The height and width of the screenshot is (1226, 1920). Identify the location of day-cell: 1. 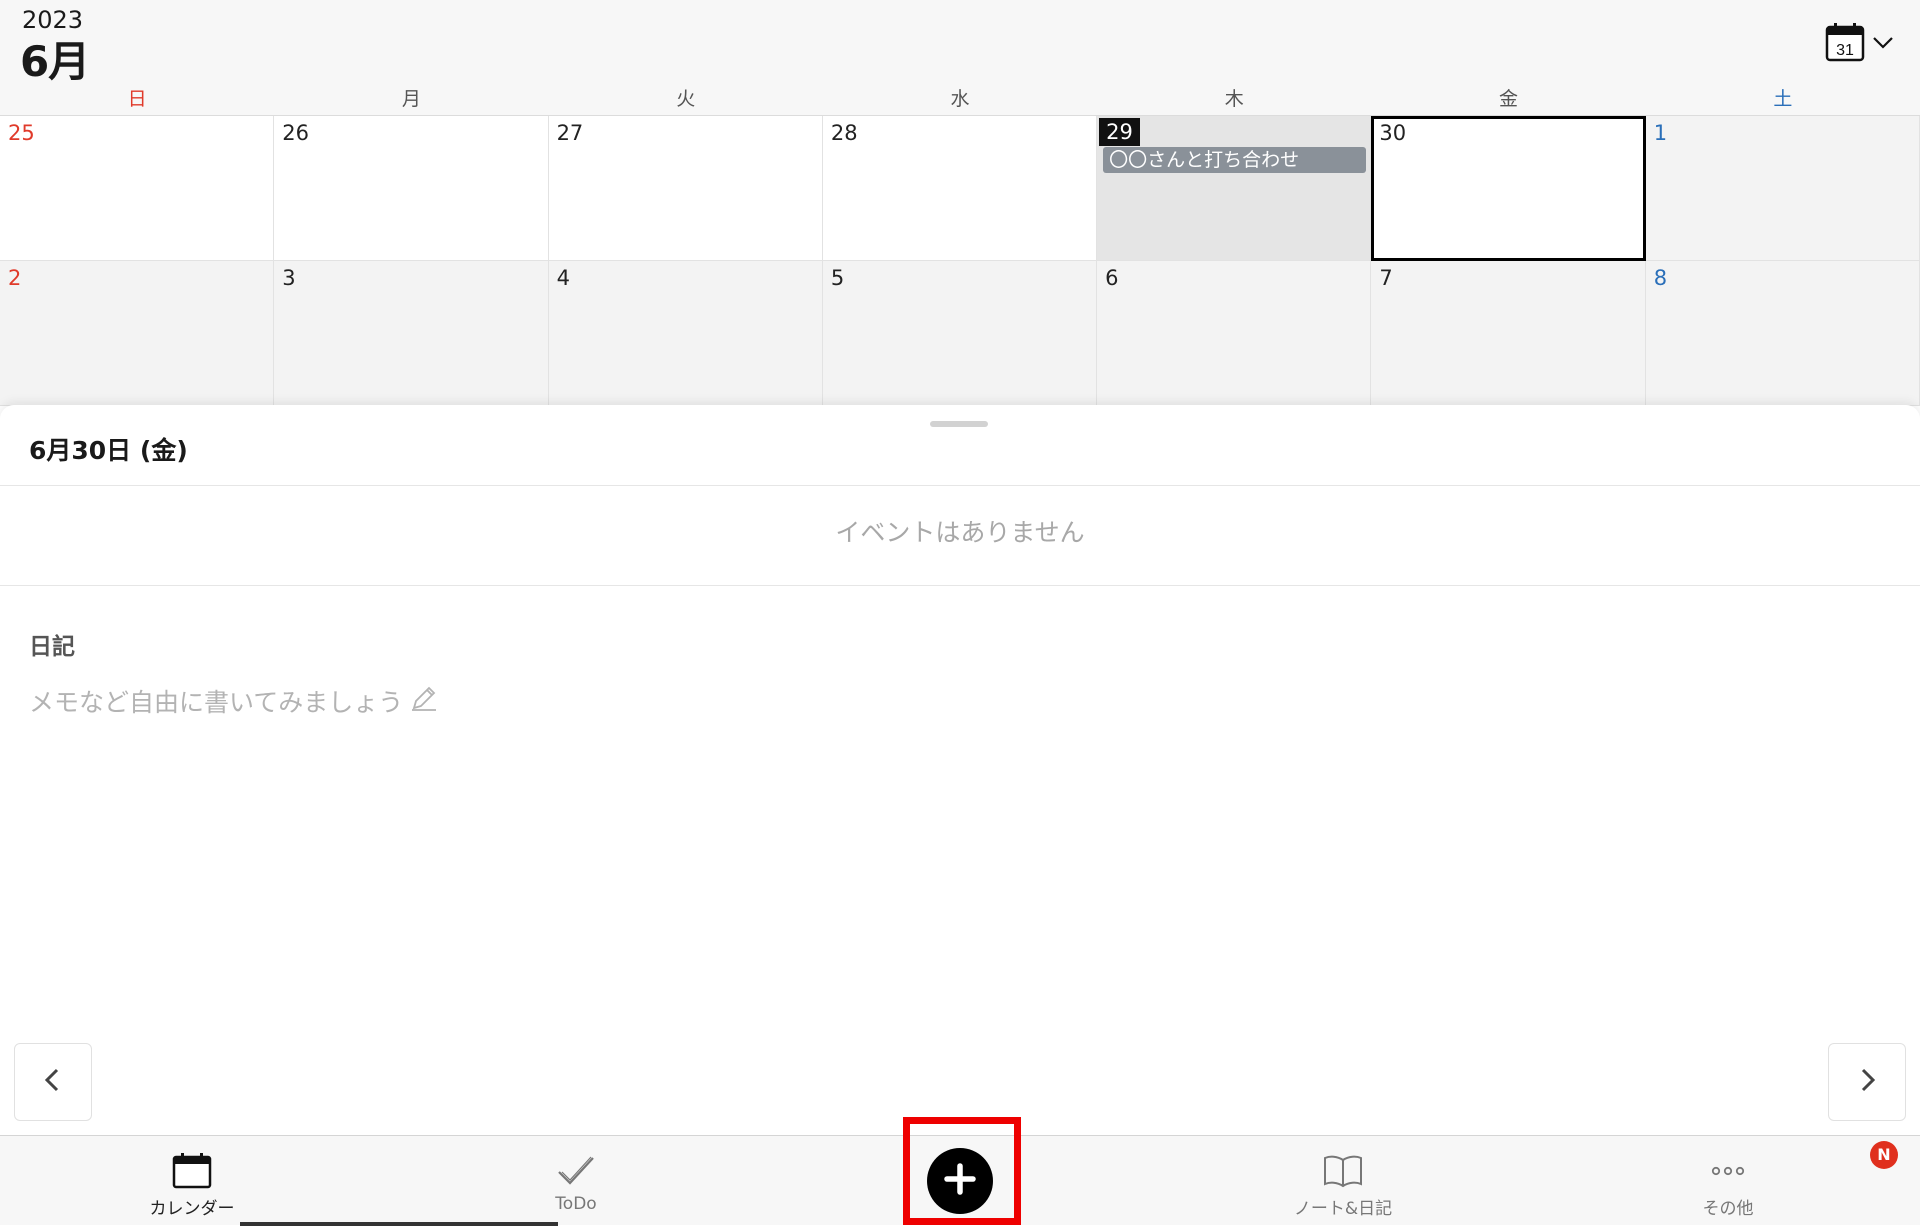
(1782, 188).